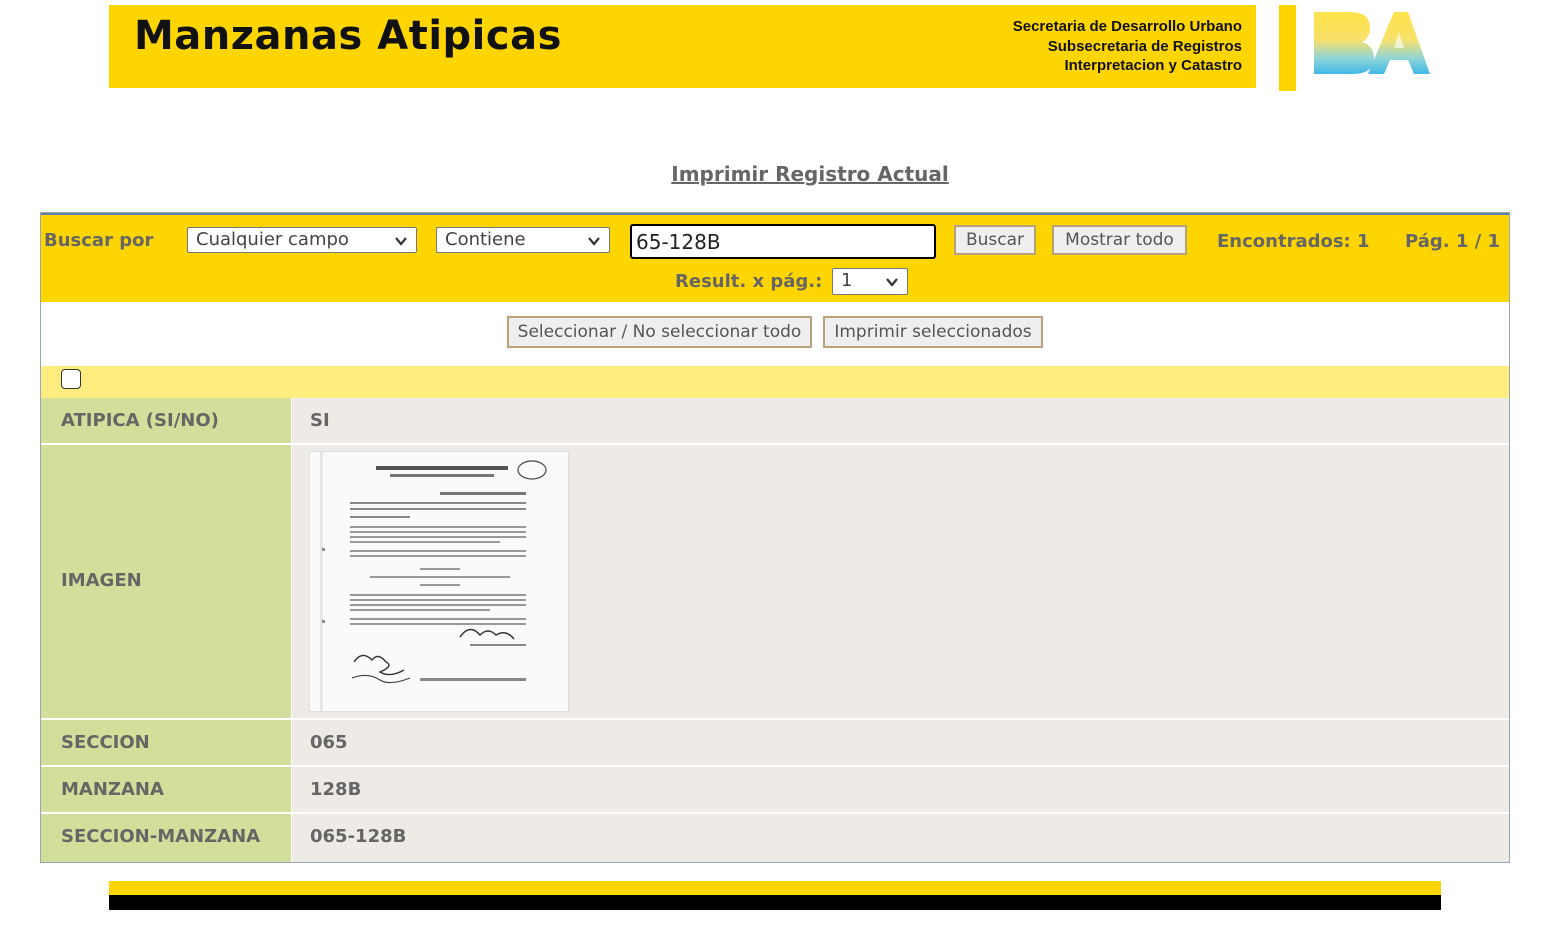 The image size is (1550, 950). What do you see at coordinates (439, 581) in the screenshot?
I see `document-thumbnail-image` at bounding box center [439, 581].